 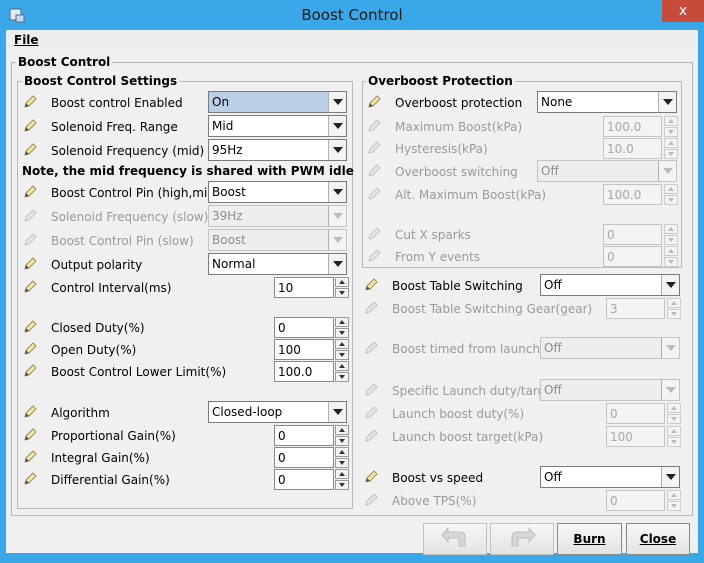 I want to click on vs-speed-select: Off, so click(x=610, y=477).